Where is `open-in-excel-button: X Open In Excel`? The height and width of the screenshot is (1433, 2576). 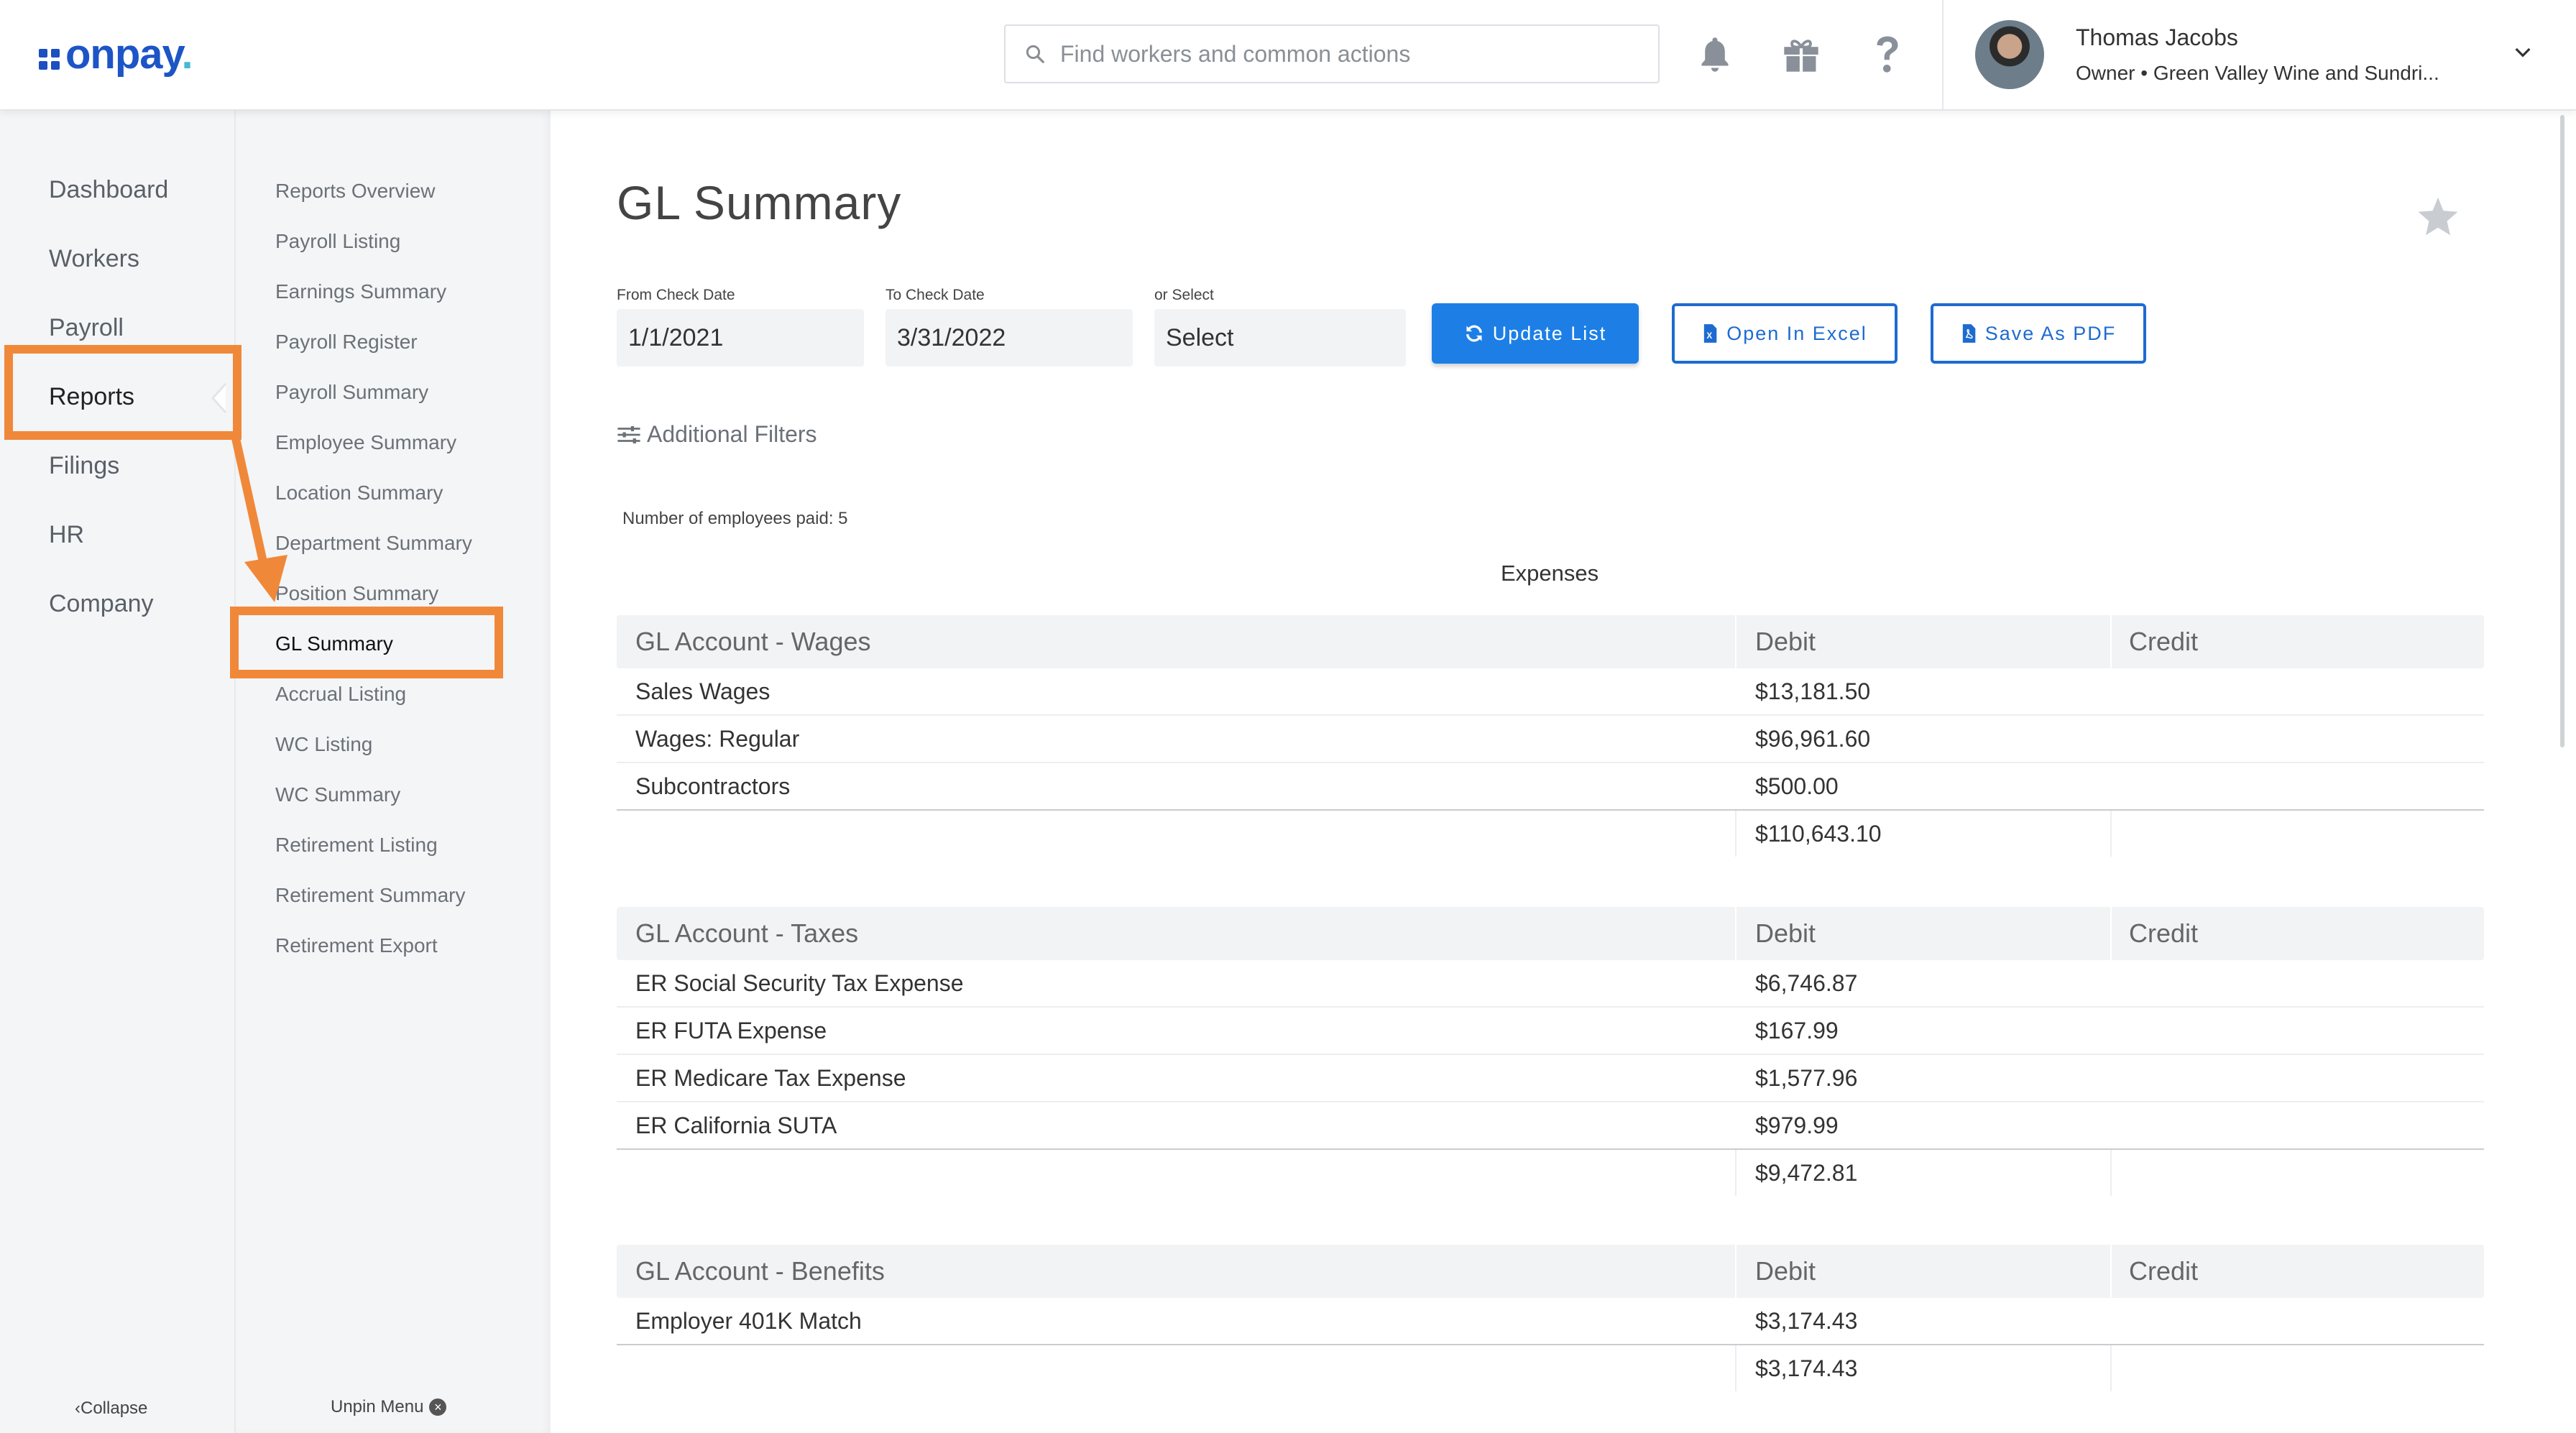 open-in-excel-button: X Open In Excel is located at coordinates (1785, 333).